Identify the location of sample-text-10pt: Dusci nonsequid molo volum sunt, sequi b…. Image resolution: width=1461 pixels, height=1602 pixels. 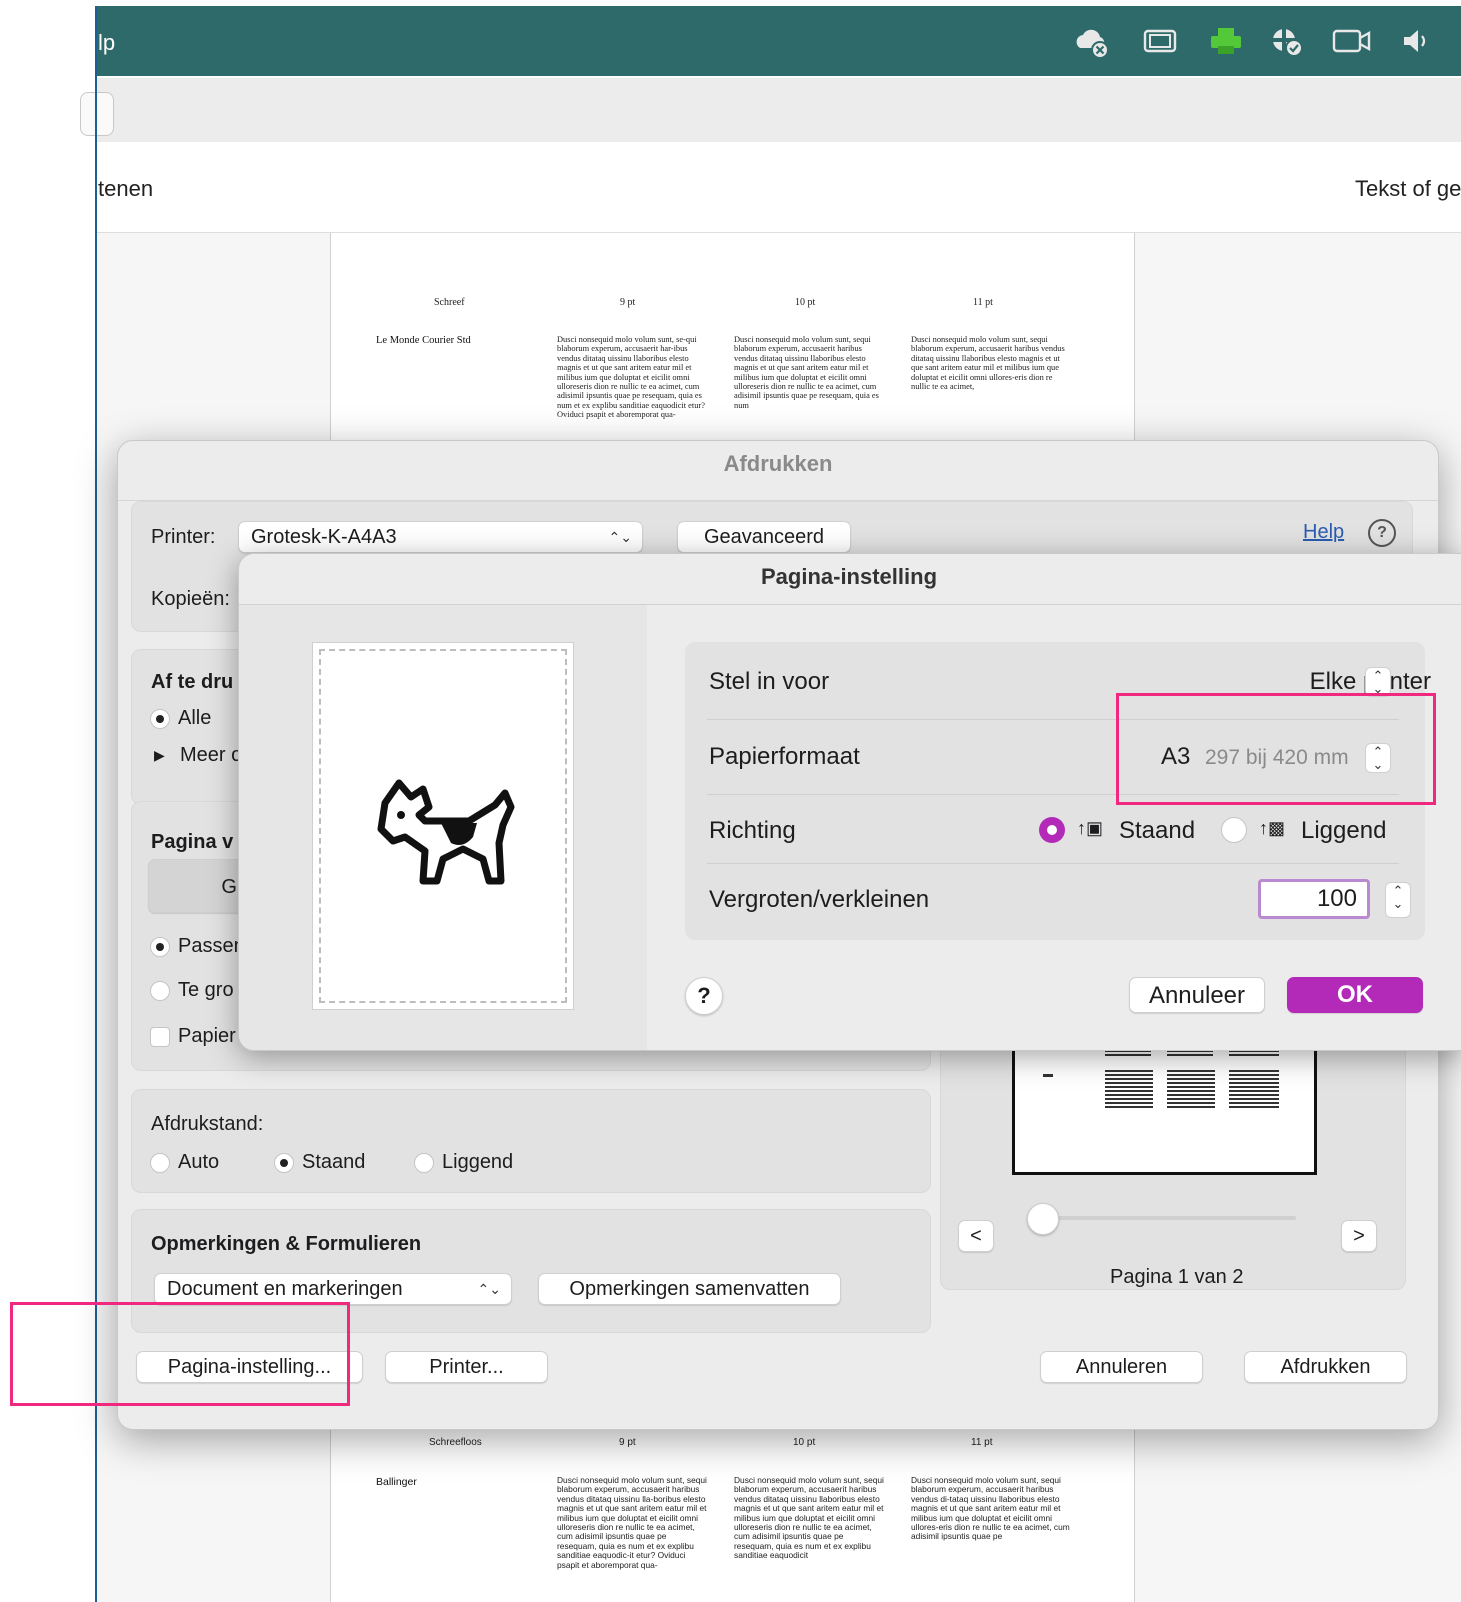
(806, 372).